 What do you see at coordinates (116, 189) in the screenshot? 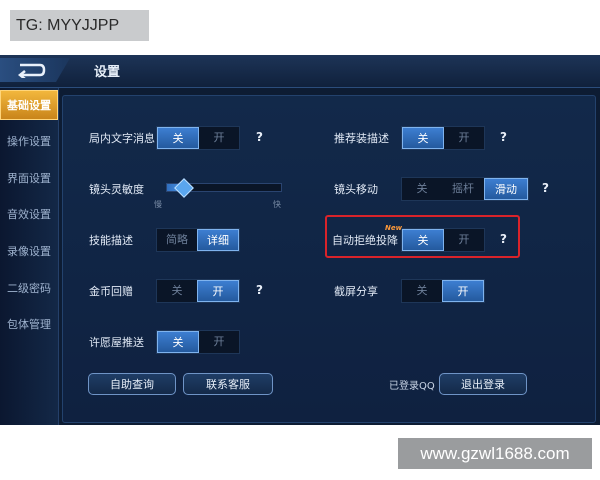
I see `camera-sensitivity-label: 镜头灵敏度` at bounding box center [116, 189].